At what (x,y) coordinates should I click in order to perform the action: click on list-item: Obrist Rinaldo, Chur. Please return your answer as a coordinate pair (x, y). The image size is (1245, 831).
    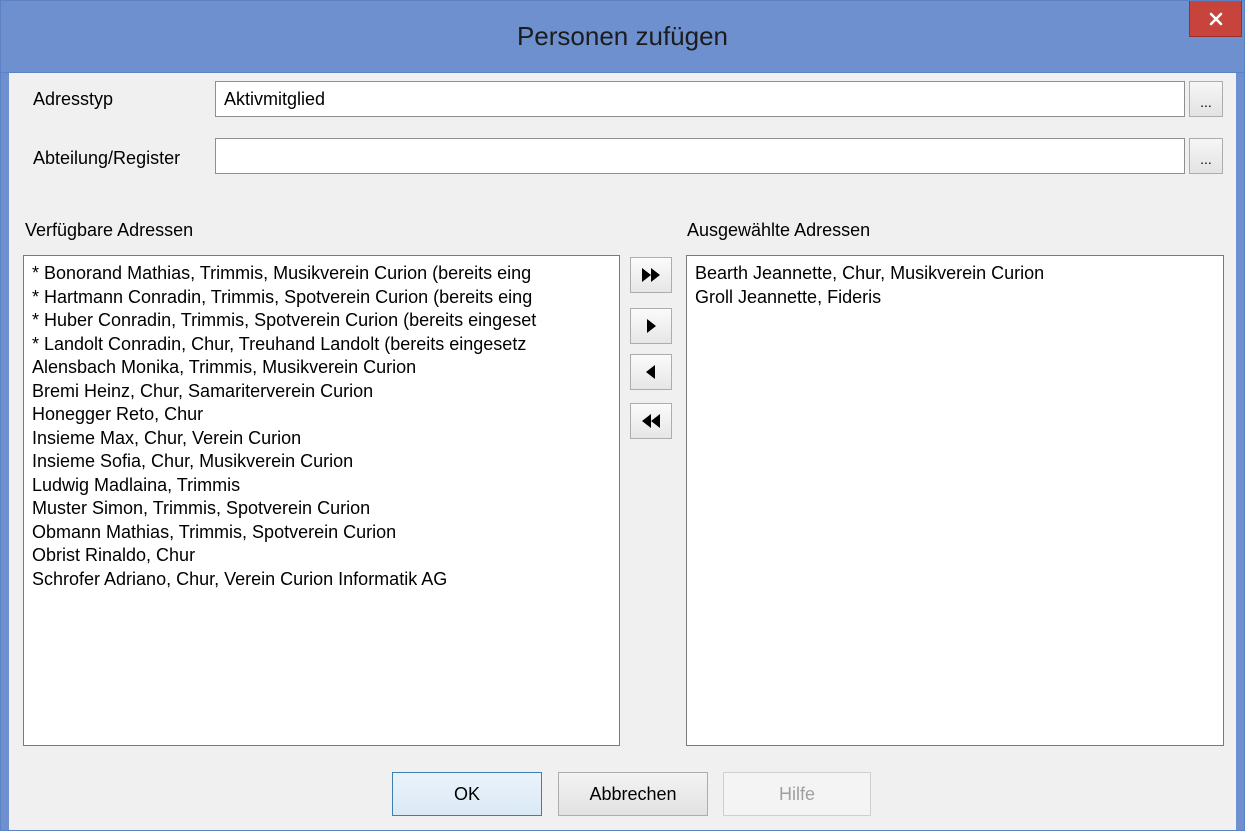
    Looking at the image, I should click on (321, 556).